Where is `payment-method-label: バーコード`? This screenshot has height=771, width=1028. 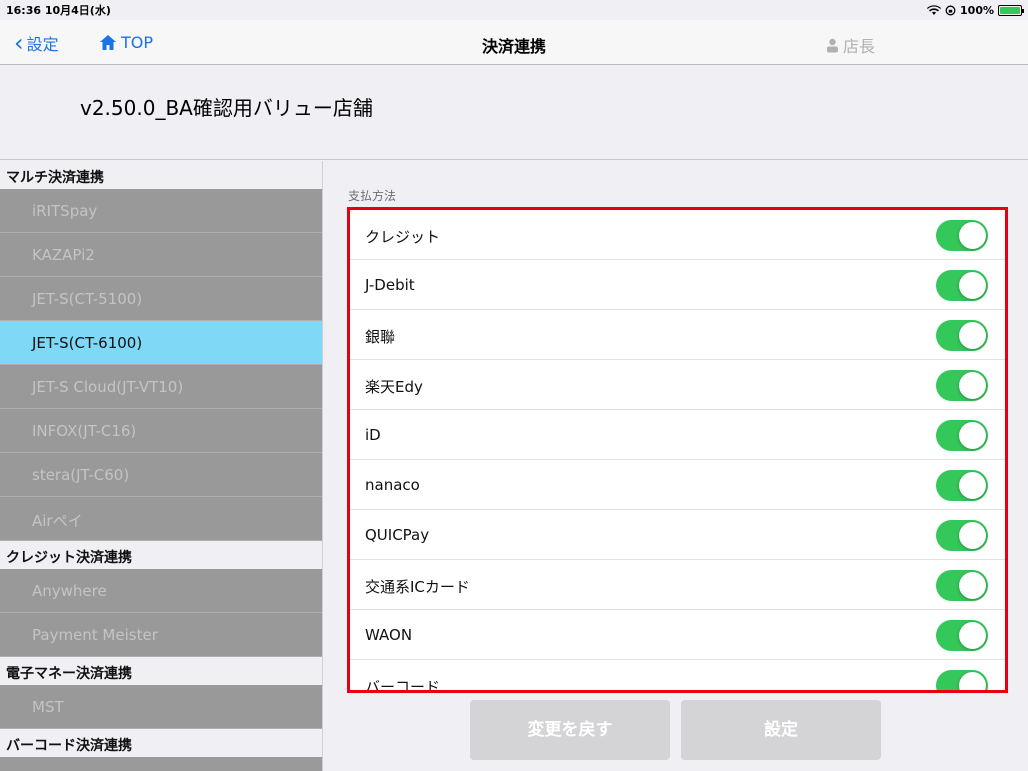
payment-method-label: バーコード is located at coordinates (403, 685).